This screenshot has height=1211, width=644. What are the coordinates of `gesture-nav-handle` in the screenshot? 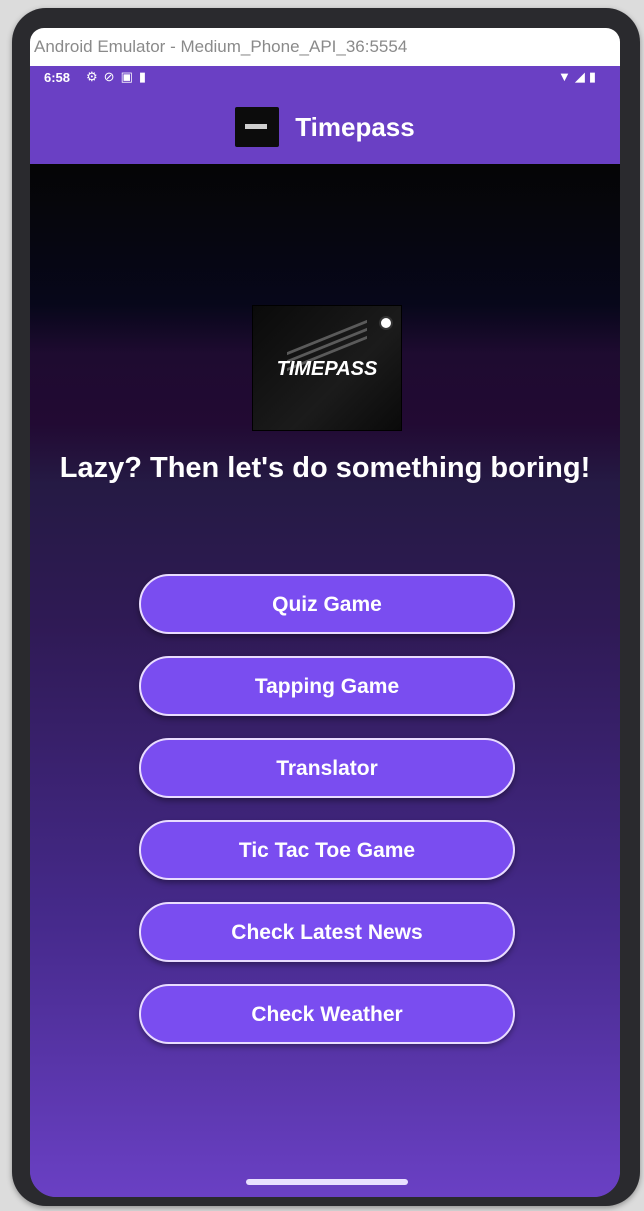 It's located at (327, 1182).